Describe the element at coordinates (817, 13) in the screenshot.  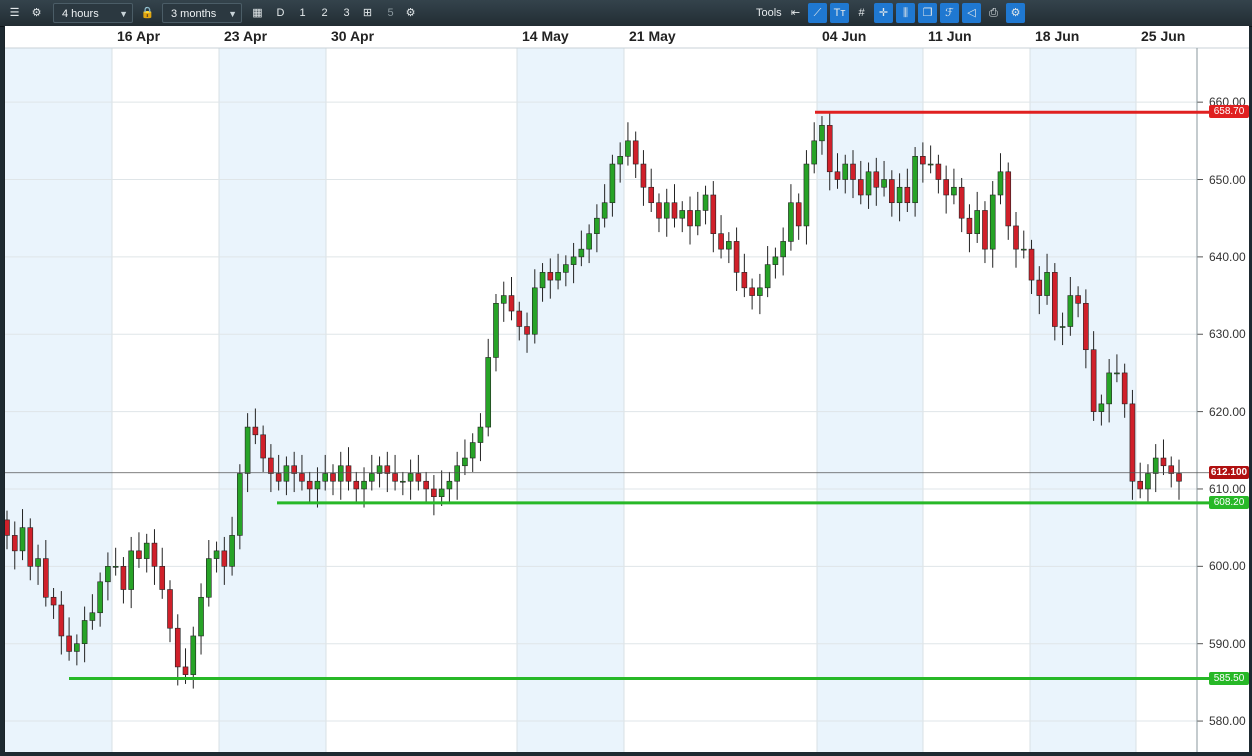
I see `line-tool-icon: ⟋` at that location.